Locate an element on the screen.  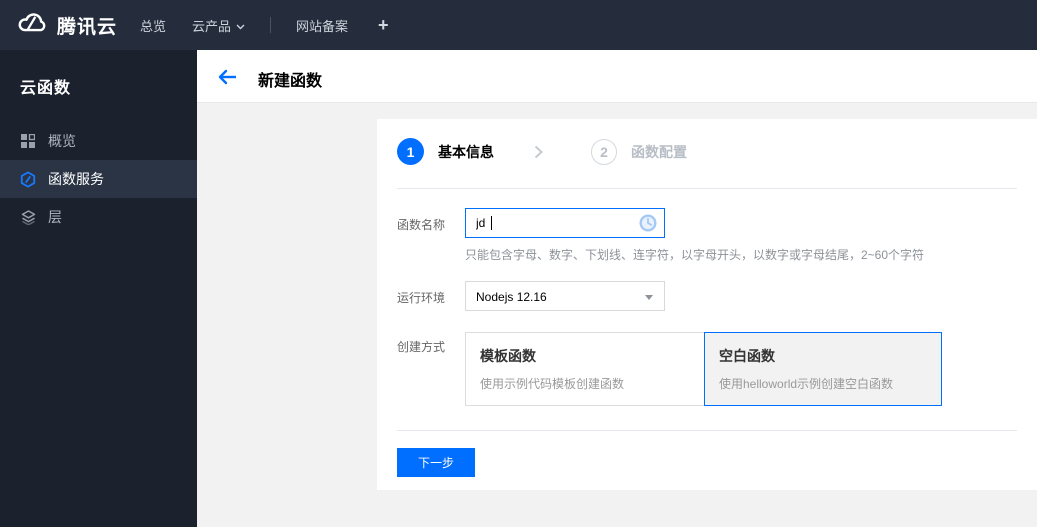
runtime-selected-value: Nodejs 12.16 is located at coordinates (511, 297).